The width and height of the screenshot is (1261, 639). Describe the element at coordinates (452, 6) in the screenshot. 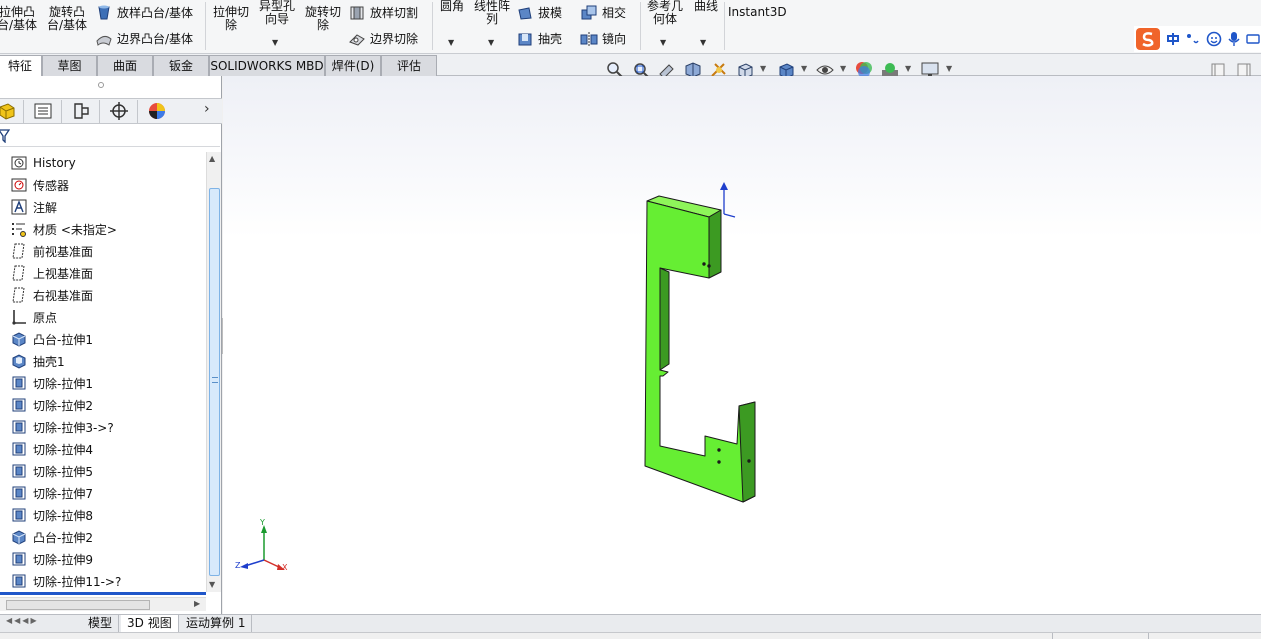

I see `fillet-button: 圆角` at that location.